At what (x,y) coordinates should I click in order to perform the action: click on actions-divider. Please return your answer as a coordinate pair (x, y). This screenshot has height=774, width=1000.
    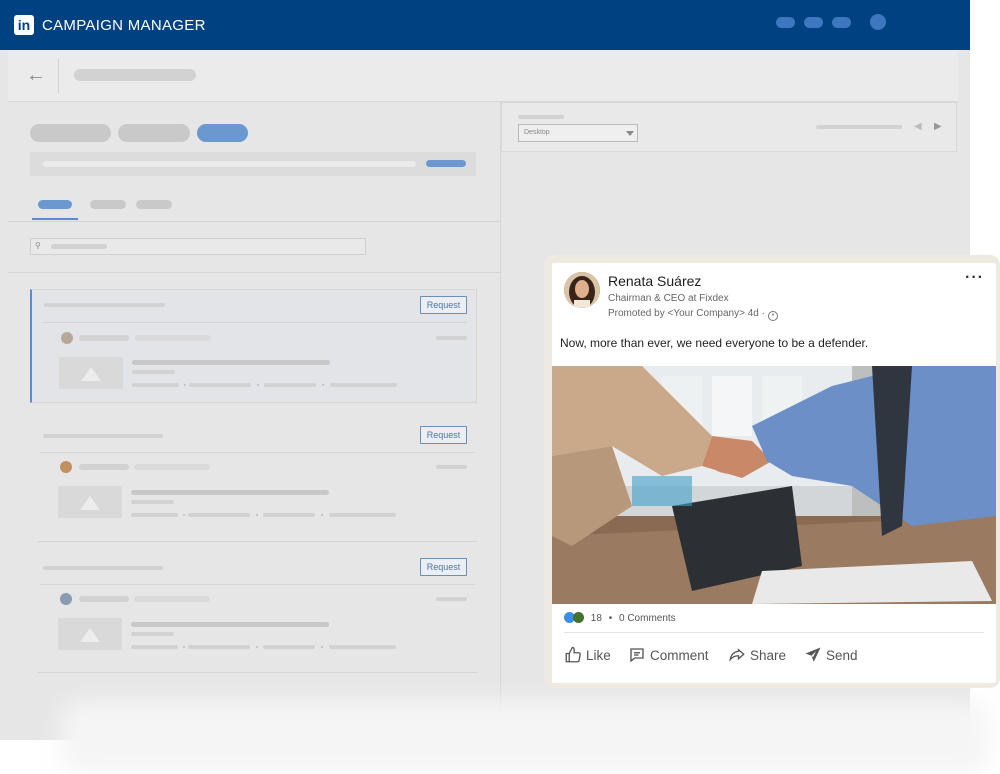
    Looking at the image, I should click on (774, 632).